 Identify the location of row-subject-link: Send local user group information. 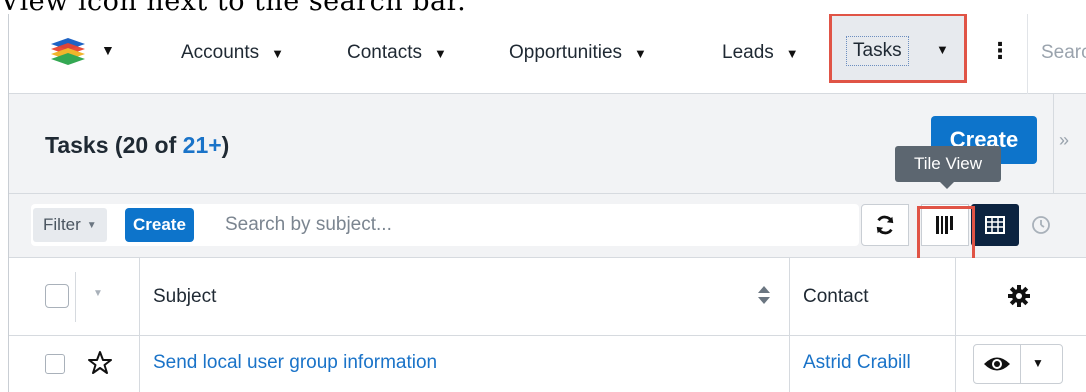
(295, 363).